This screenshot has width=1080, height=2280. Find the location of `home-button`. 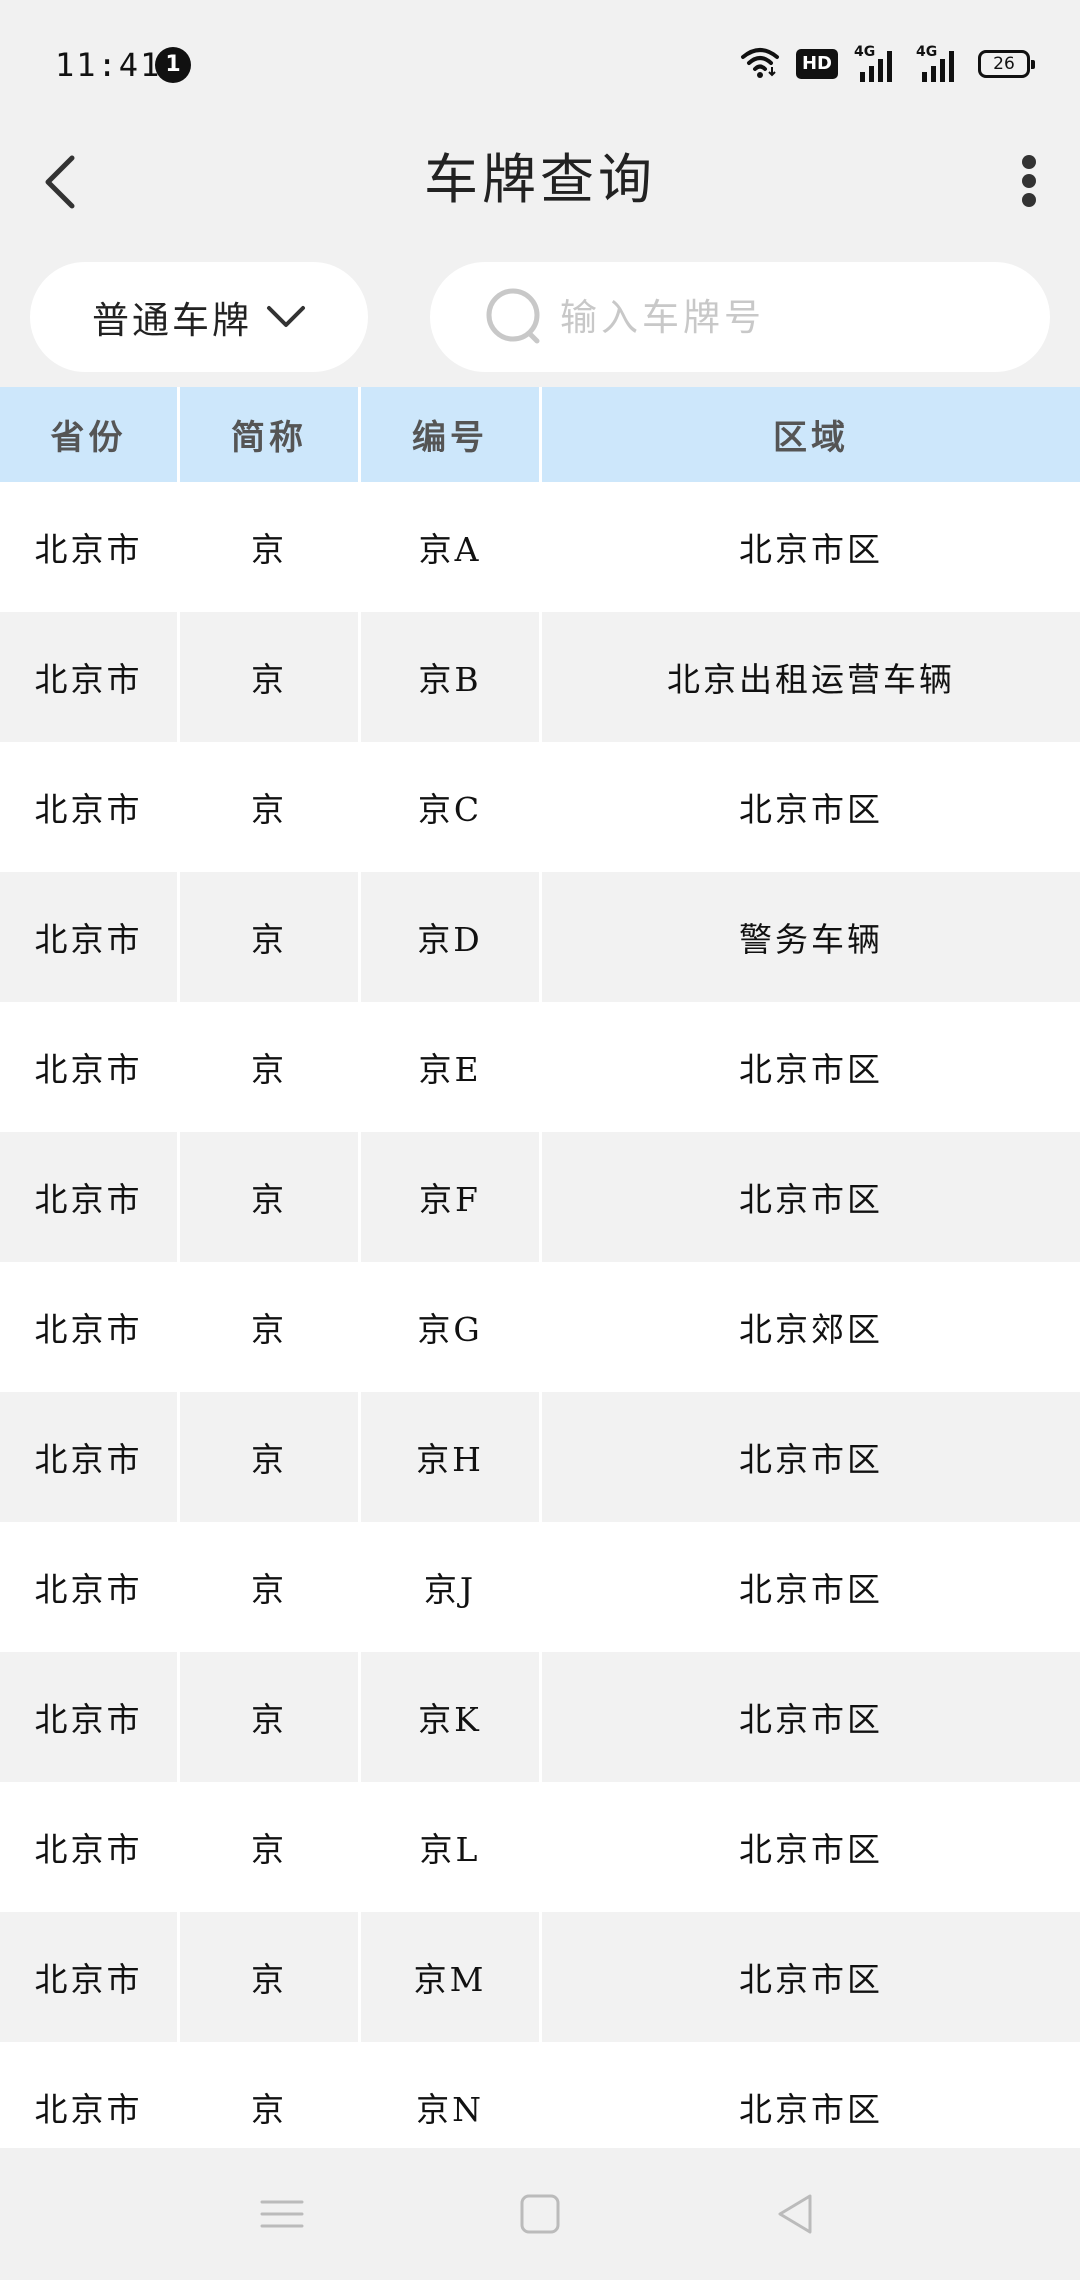

home-button is located at coordinates (540, 2214).